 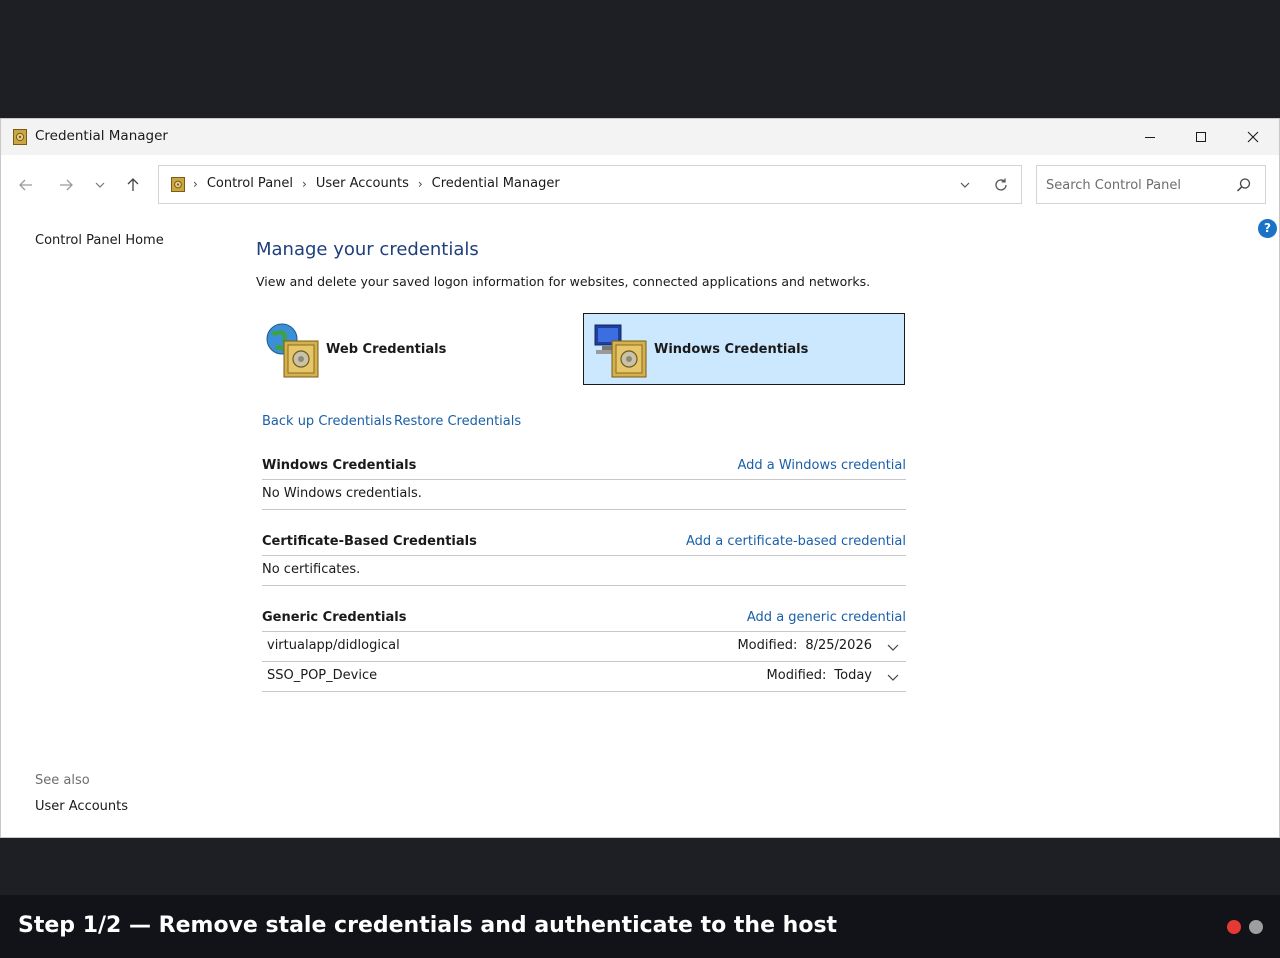 I want to click on minimize-icon, so click(x=1150, y=137).